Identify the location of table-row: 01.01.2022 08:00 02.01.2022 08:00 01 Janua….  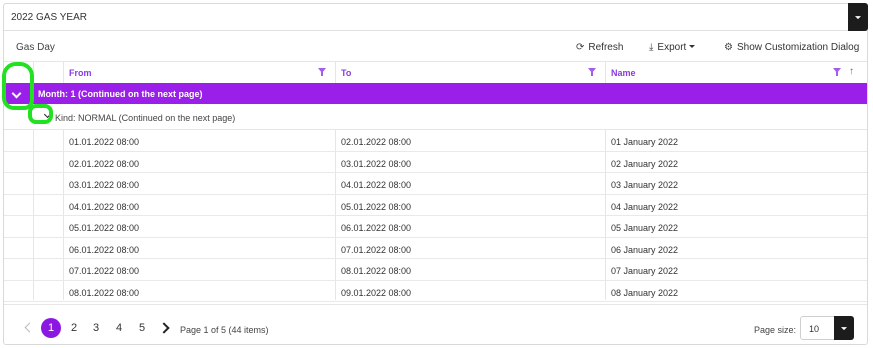
(435, 141).